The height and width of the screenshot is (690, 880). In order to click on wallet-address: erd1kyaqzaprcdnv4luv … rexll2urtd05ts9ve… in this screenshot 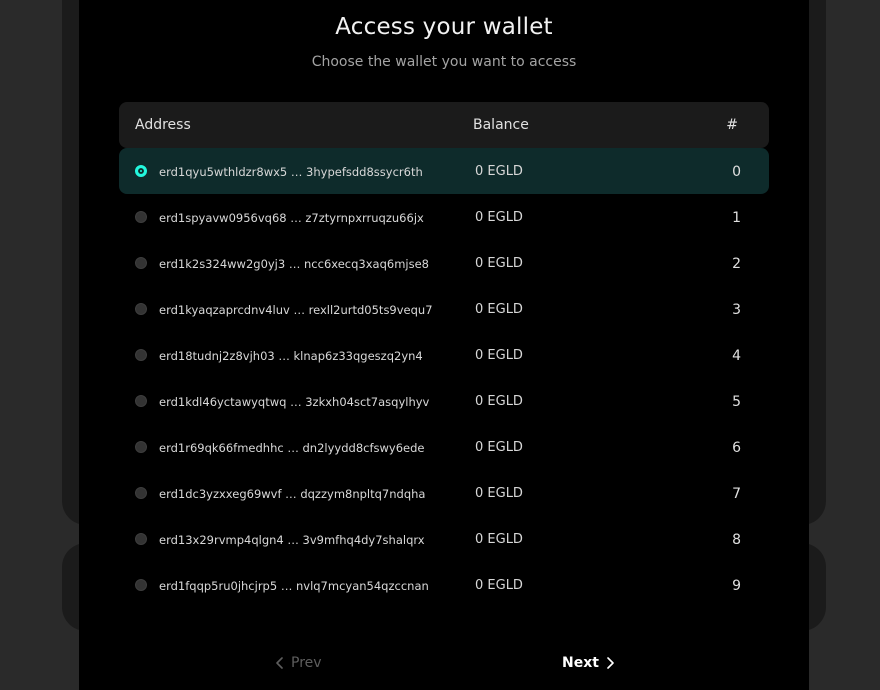, I will do `click(296, 310)`.